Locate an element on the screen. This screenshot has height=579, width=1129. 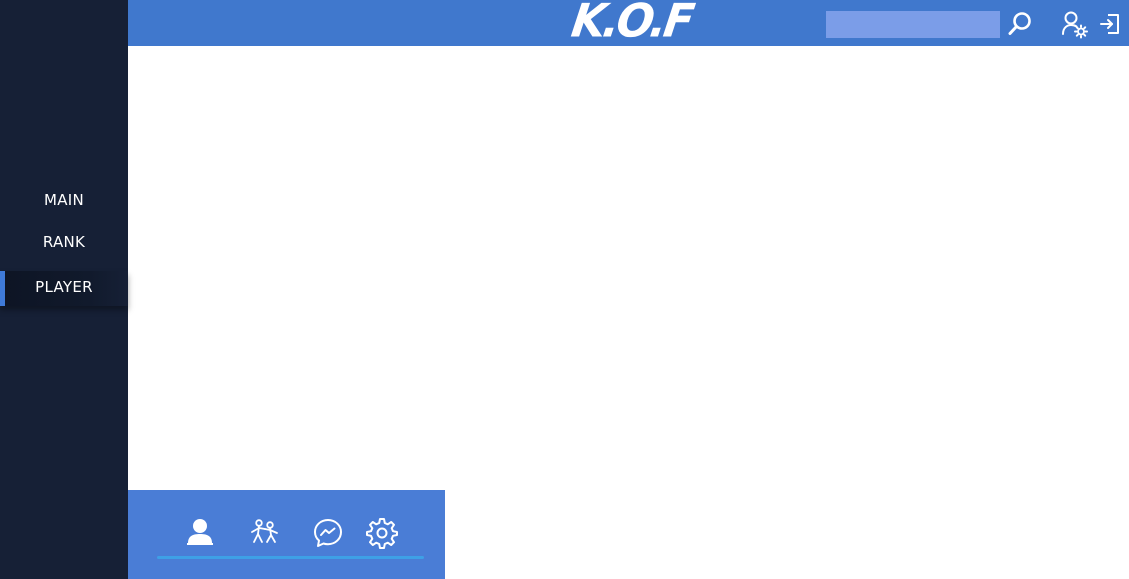
settings-button is located at coordinates (382, 533).